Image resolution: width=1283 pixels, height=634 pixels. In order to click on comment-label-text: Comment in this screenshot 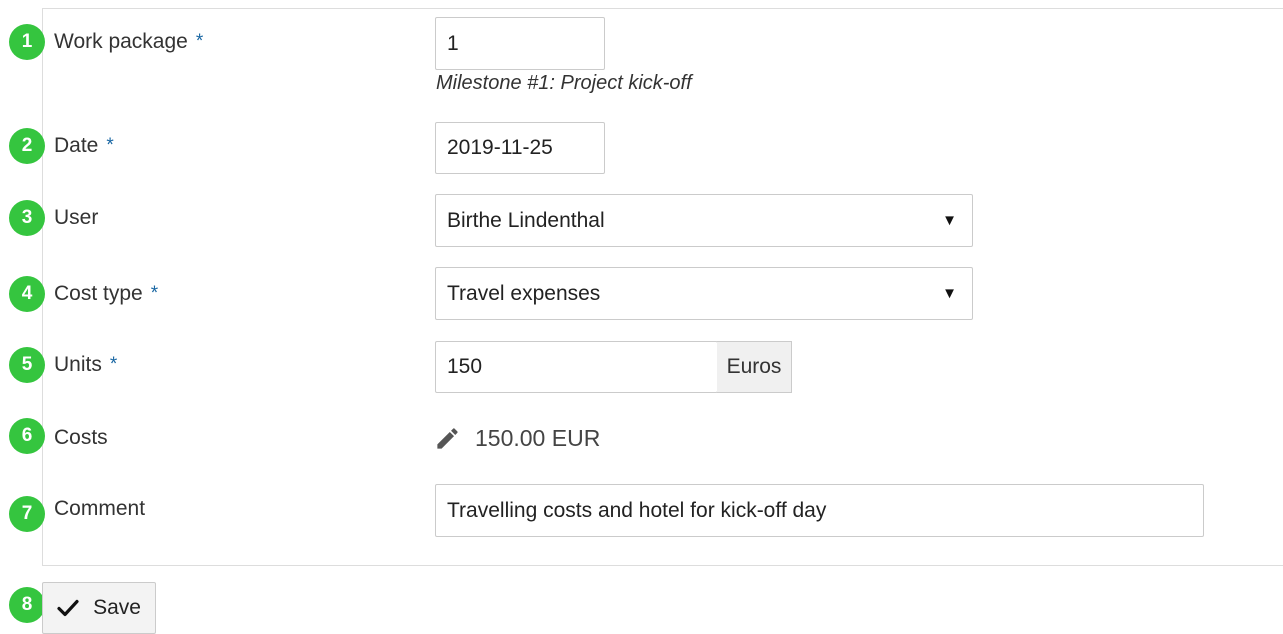, I will do `click(100, 508)`.